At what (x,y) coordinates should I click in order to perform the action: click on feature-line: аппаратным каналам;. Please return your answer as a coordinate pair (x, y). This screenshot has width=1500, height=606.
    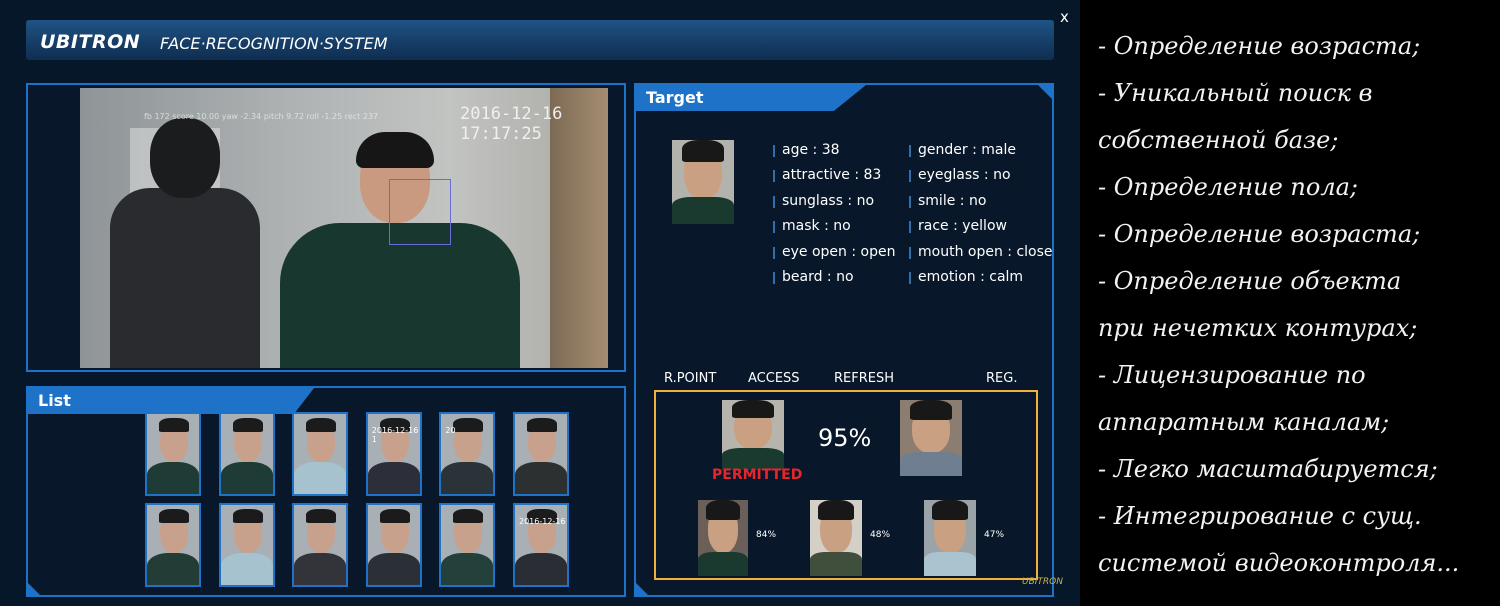
    Looking at the image, I should click on (1244, 422).